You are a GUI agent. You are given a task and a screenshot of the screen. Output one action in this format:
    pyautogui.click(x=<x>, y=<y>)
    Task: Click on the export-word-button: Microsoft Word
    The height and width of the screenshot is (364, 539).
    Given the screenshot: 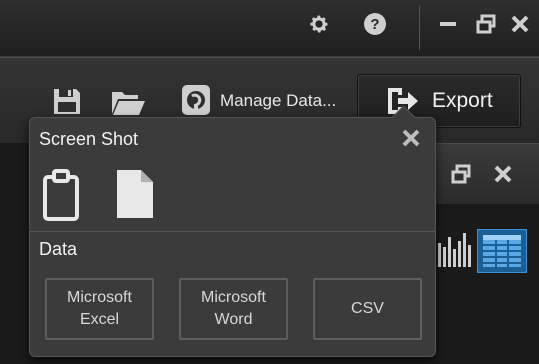 What is the action you would take?
    pyautogui.click(x=233, y=309)
    